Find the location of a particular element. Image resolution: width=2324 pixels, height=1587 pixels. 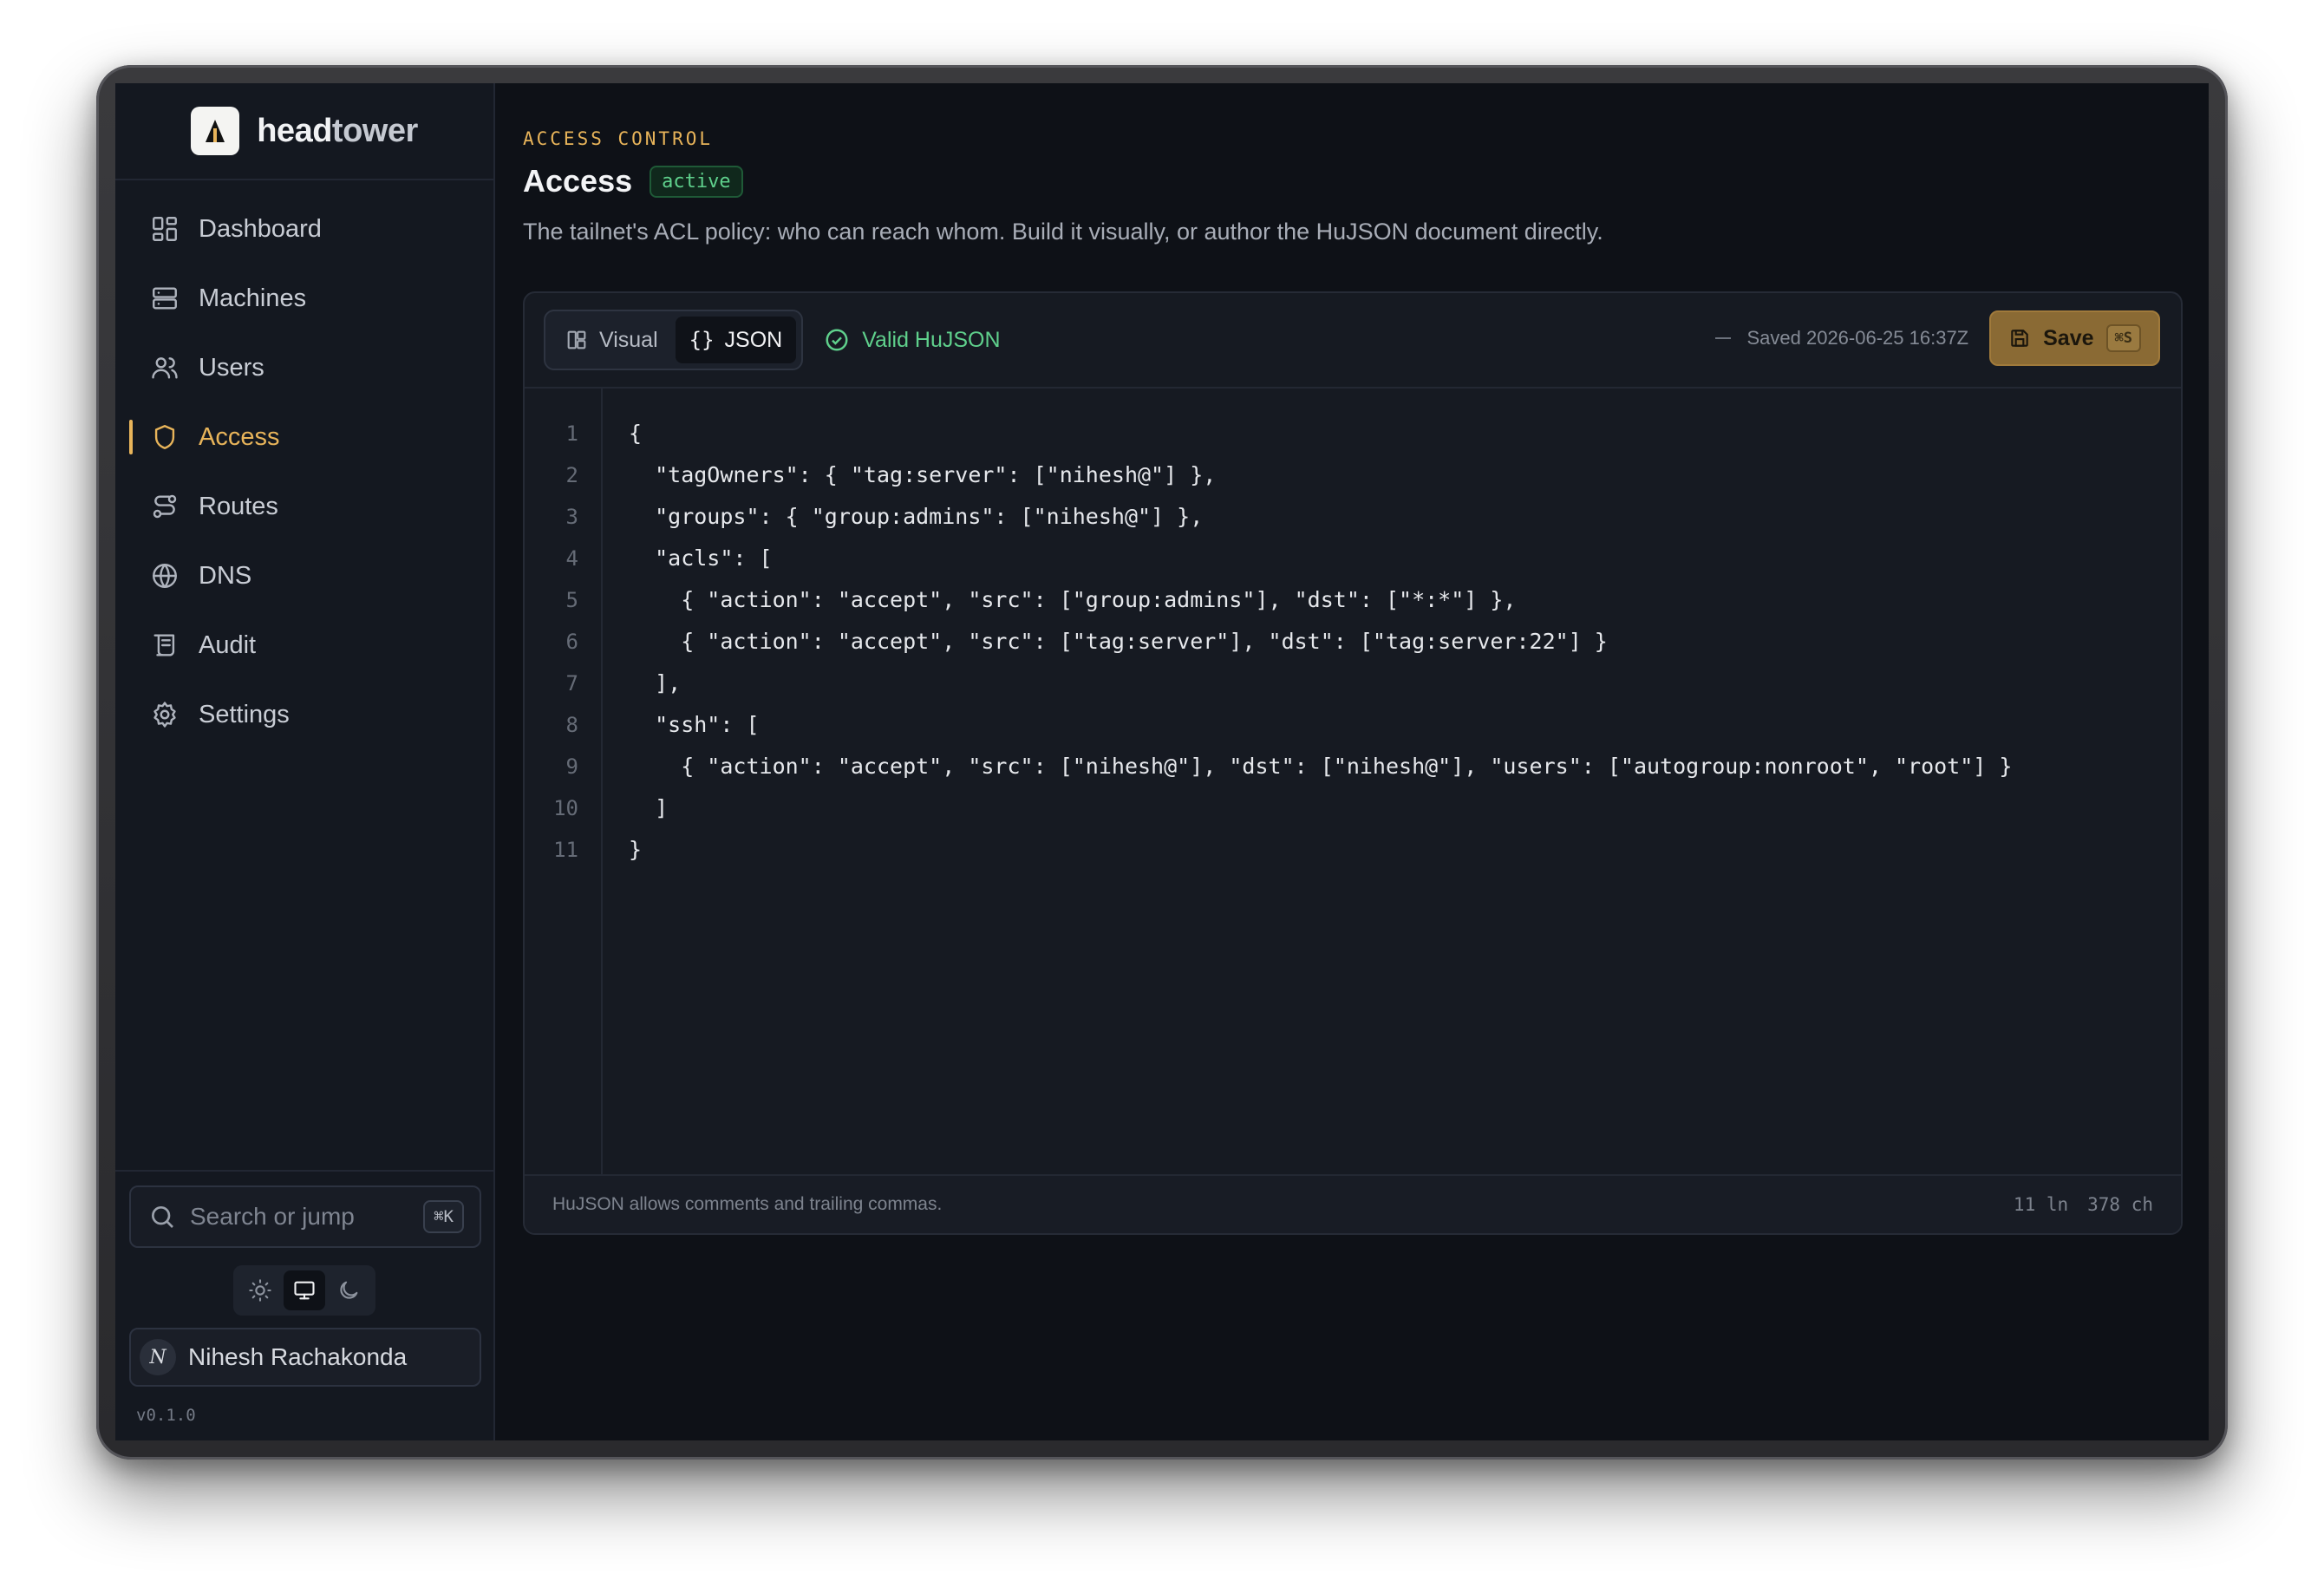

theme-dark-button is located at coordinates (348, 1290).